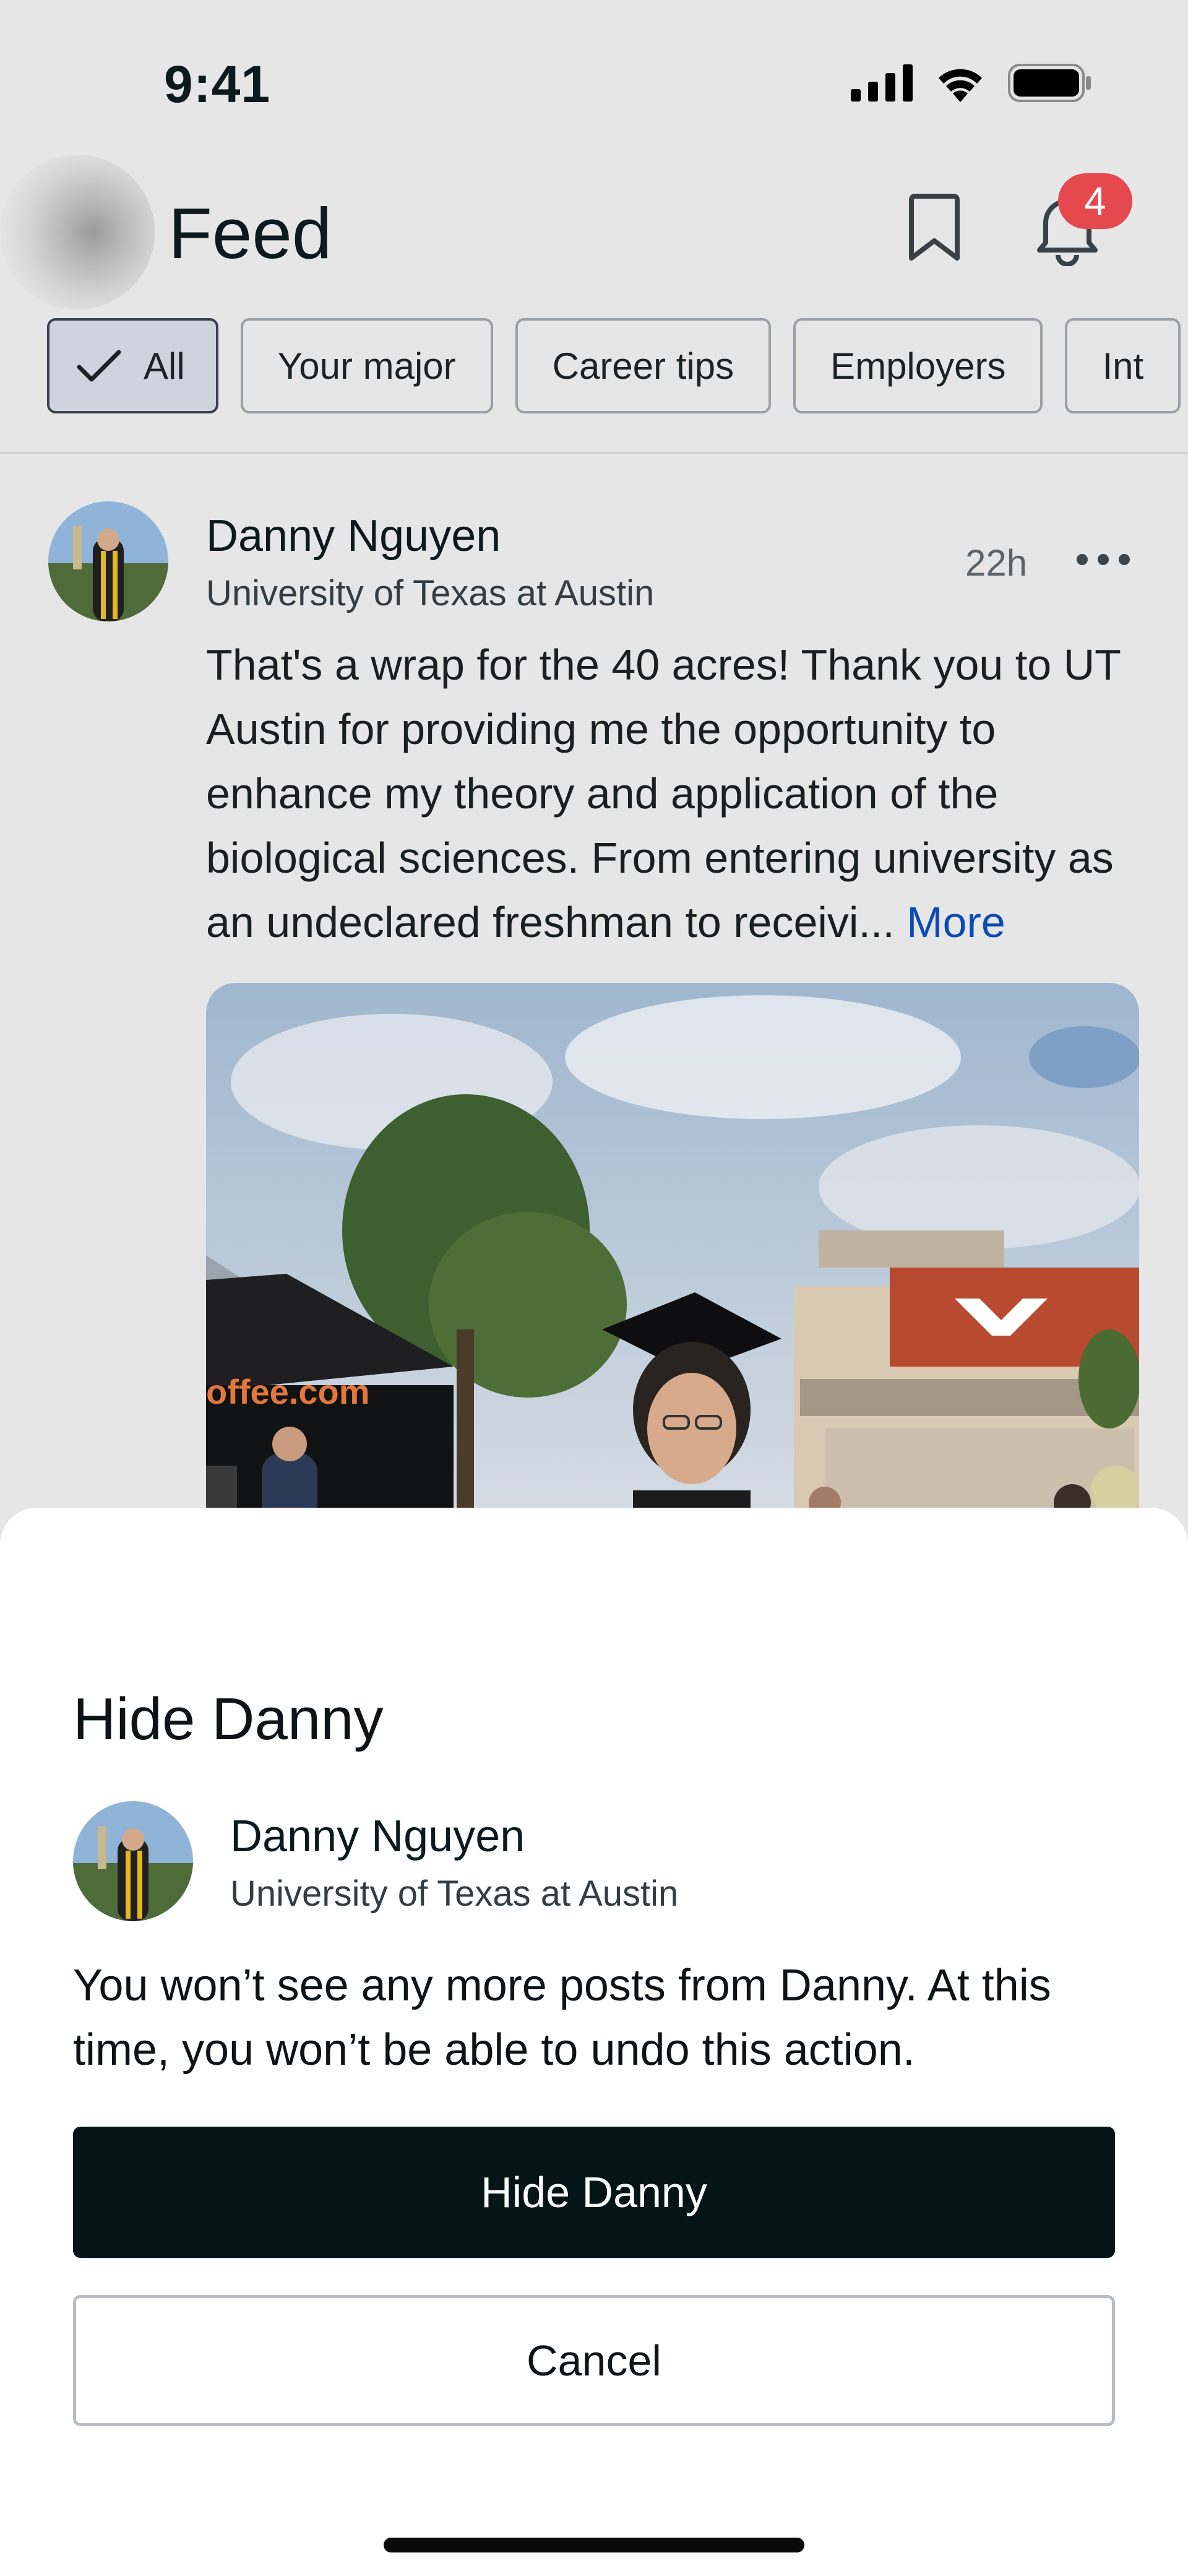 This screenshot has width=1188, height=2576. Describe the element at coordinates (882, 83) in the screenshot. I see `cellular-signal-icon` at that location.